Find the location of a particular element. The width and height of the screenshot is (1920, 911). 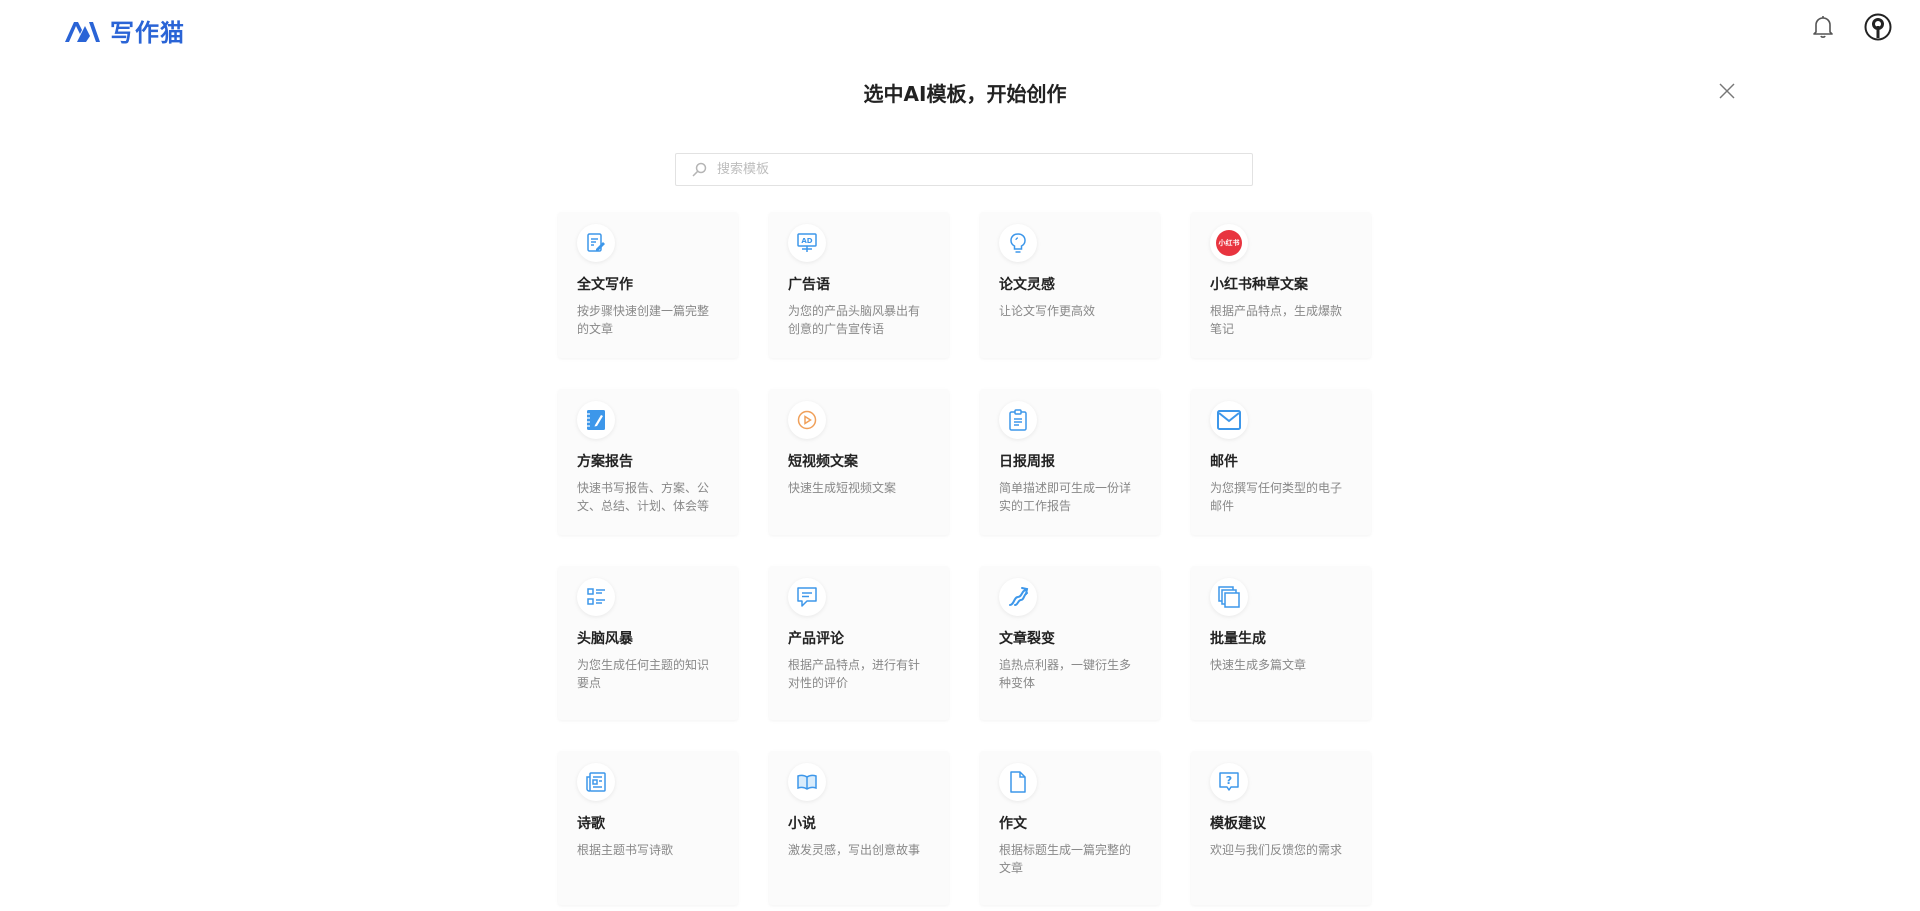

stack-copy-icon is located at coordinates (1229, 597).